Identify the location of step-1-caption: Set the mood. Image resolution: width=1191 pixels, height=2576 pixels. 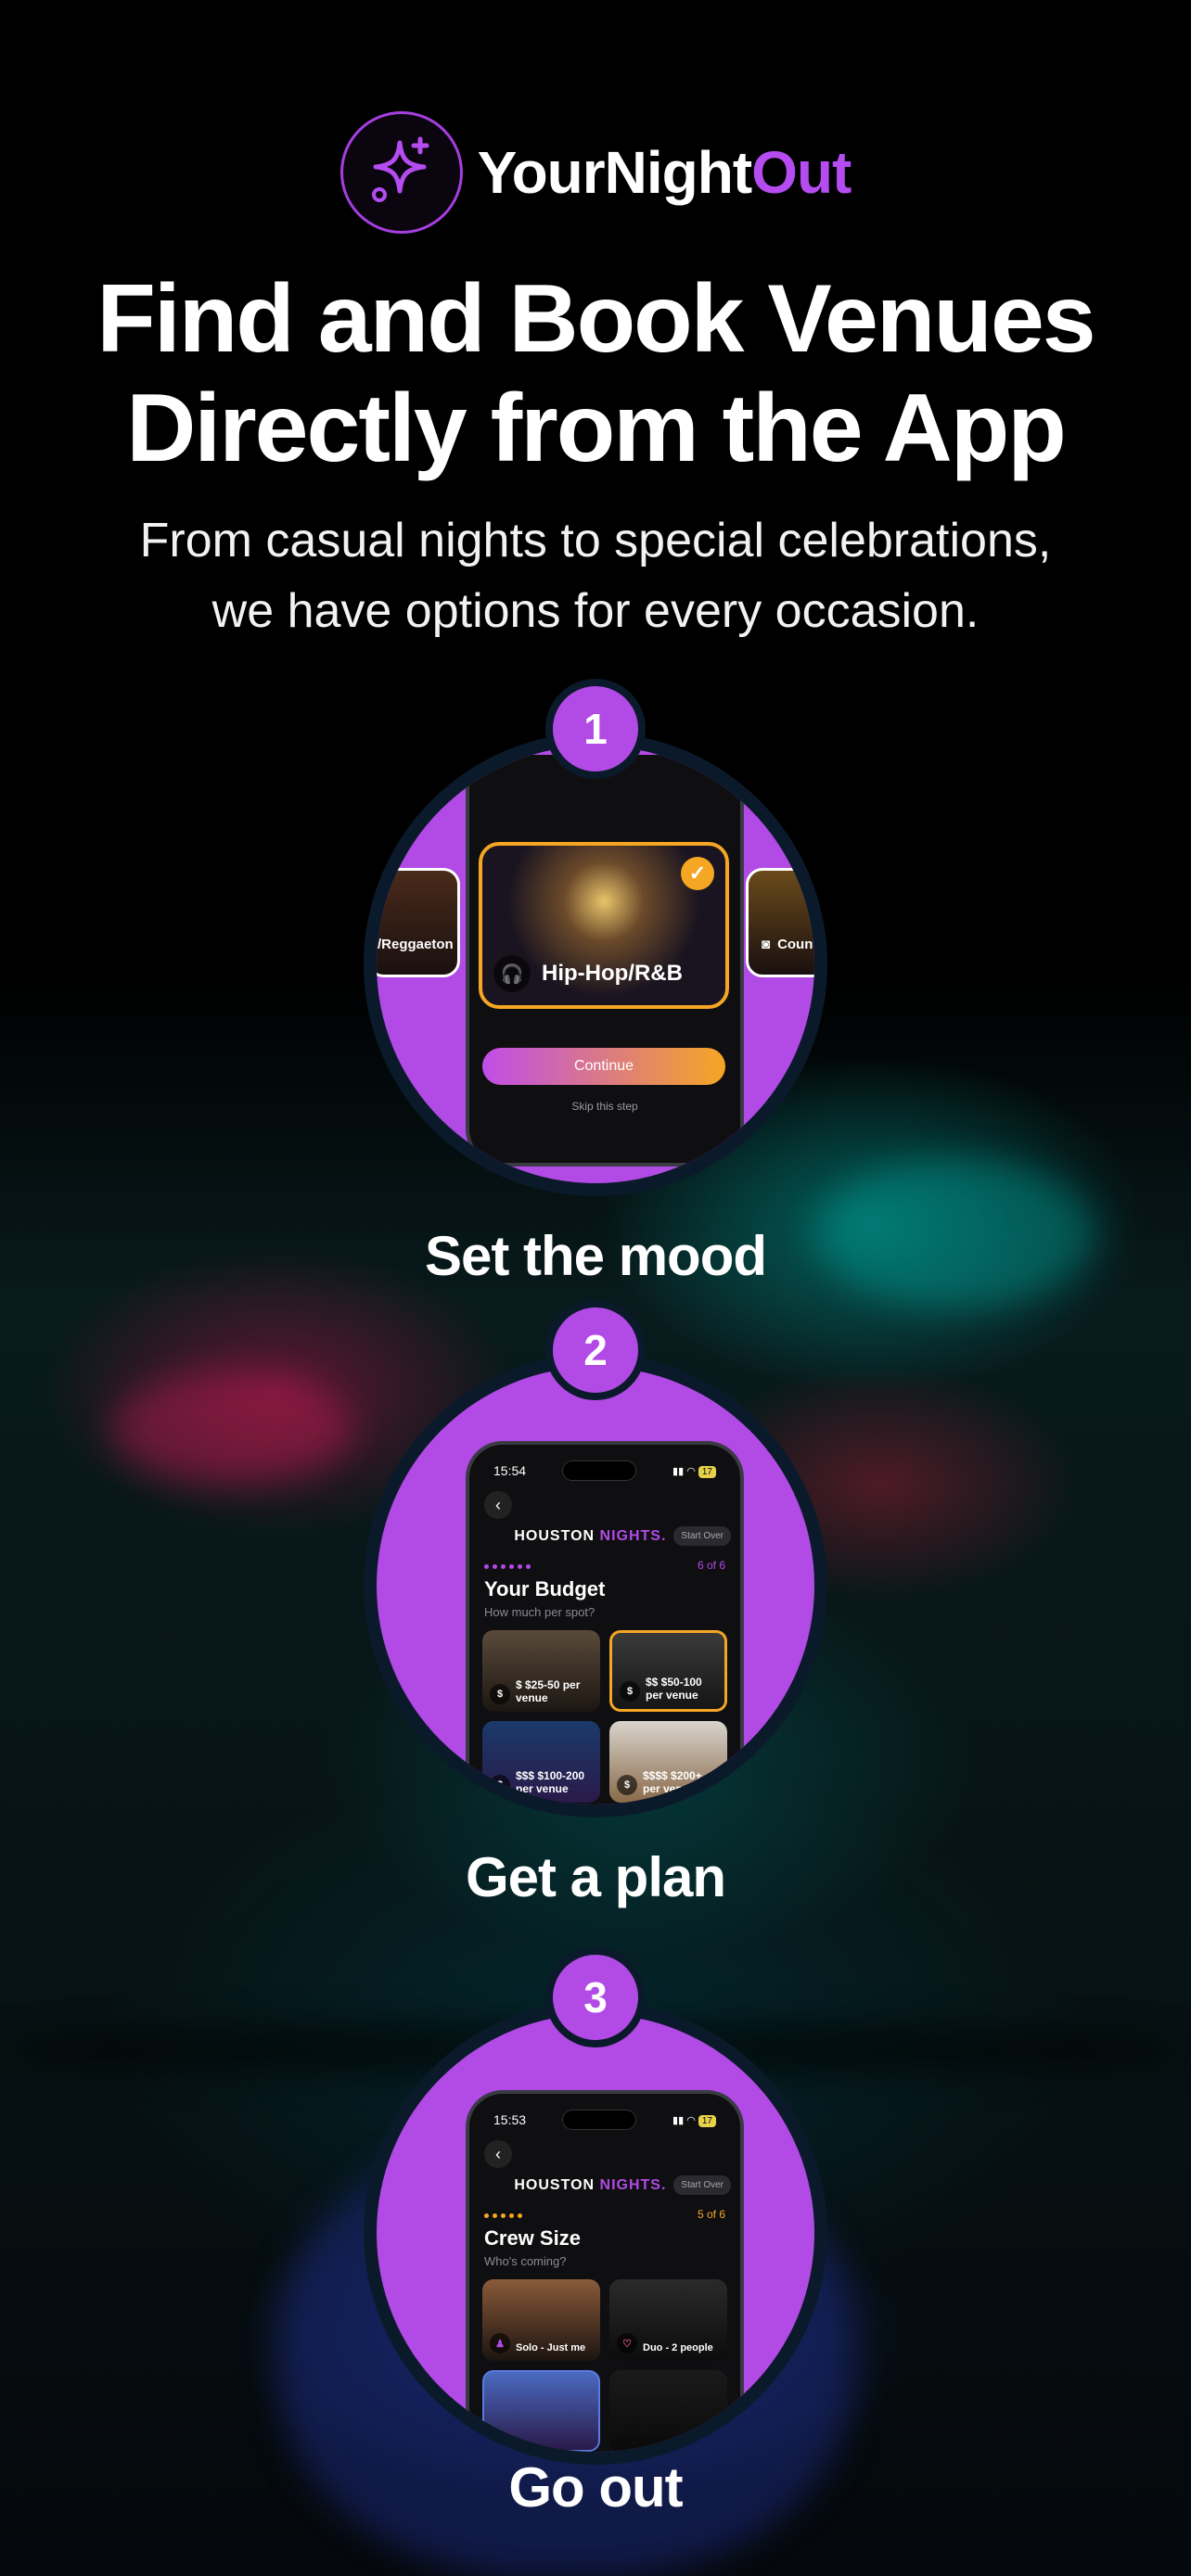
(595, 1256).